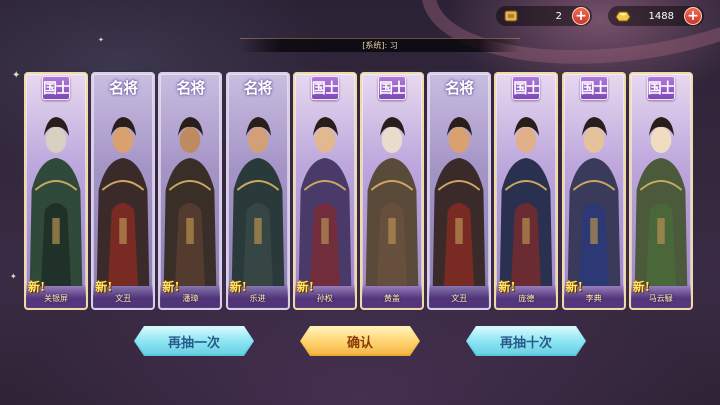 The width and height of the screenshot is (720, 405). What do you see at coordinates (623, 16) in the screenshot?
I see `gold-ingot-icon` at bounding box center [623, 16].